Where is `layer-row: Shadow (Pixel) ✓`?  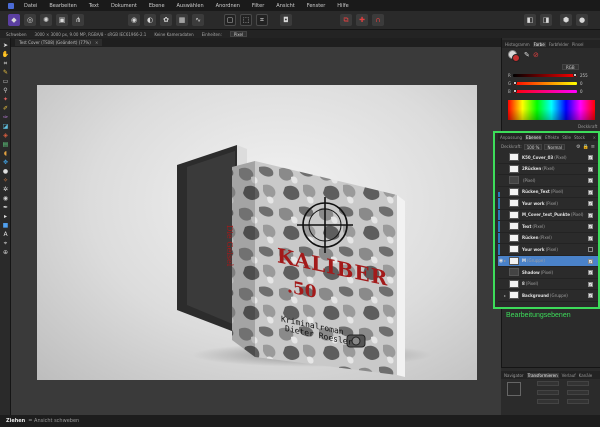 layer-row: Shadow (Pixel) ✓ is located at coordinates (548, 273).